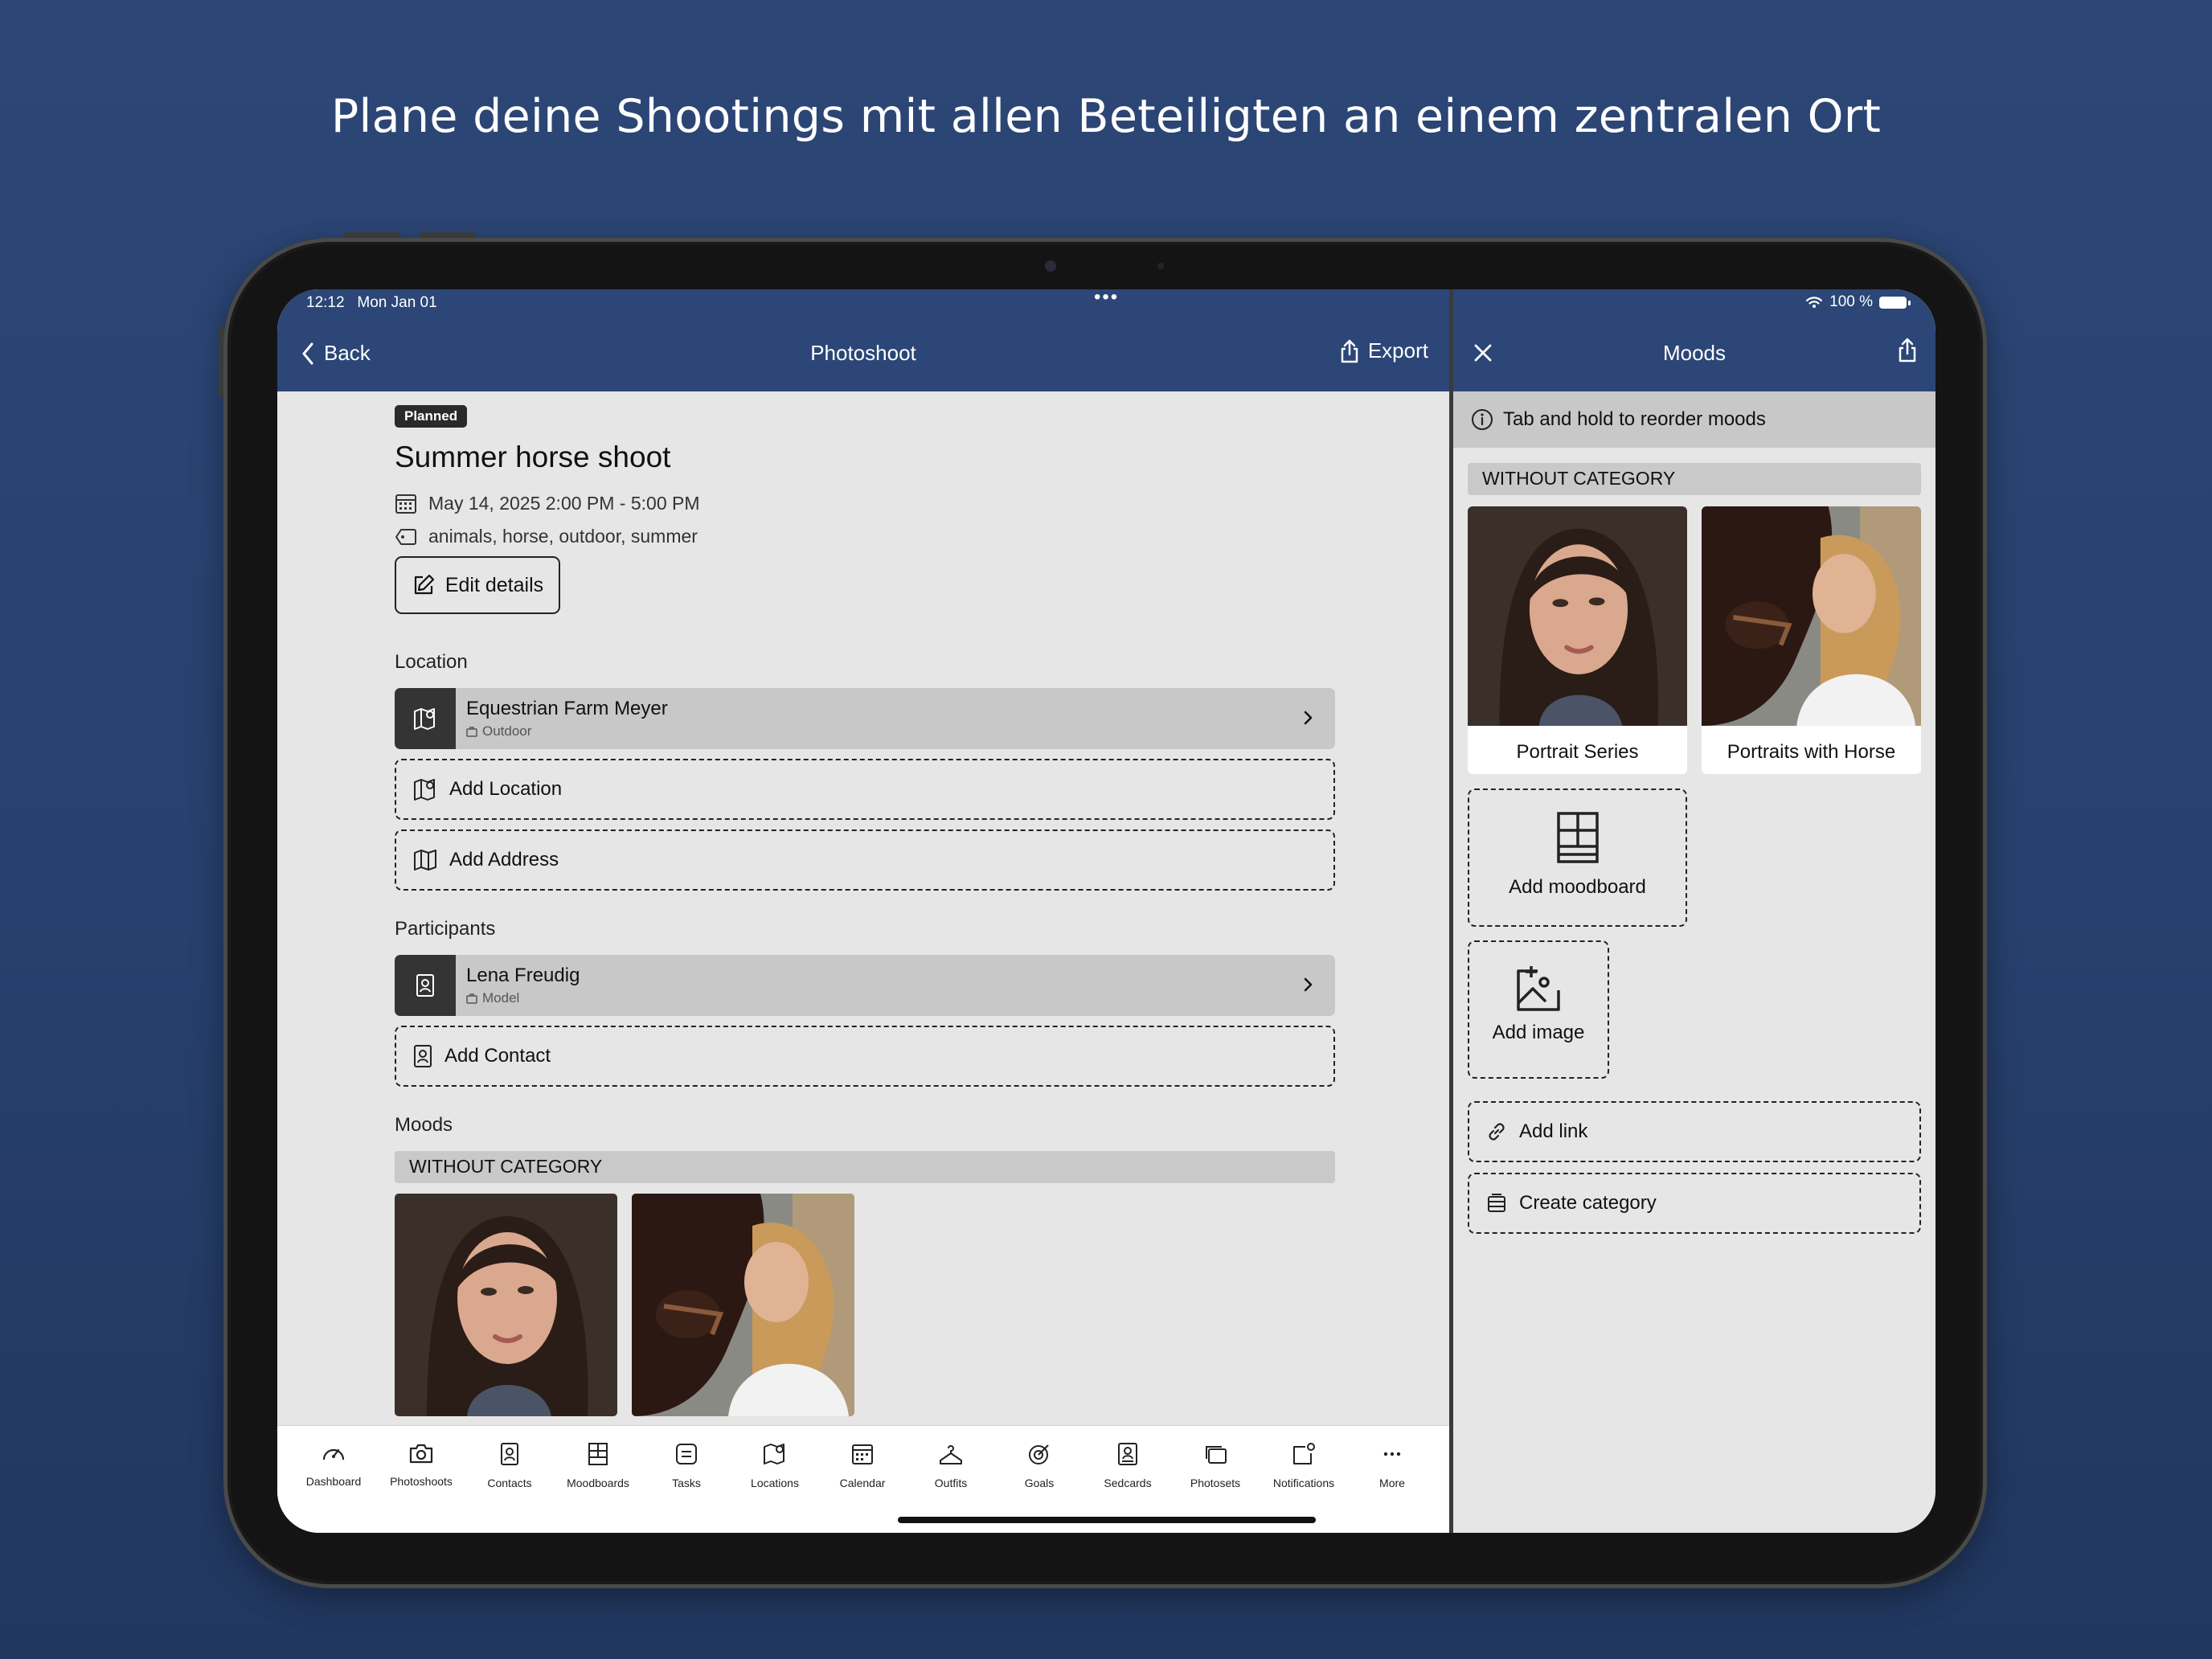 The image size is (2212, 1659). What do you see at coordinates (863, 1465) in the screenshot?
I see `tab-calendar: Calendar` at bounding box center [863, 1465].